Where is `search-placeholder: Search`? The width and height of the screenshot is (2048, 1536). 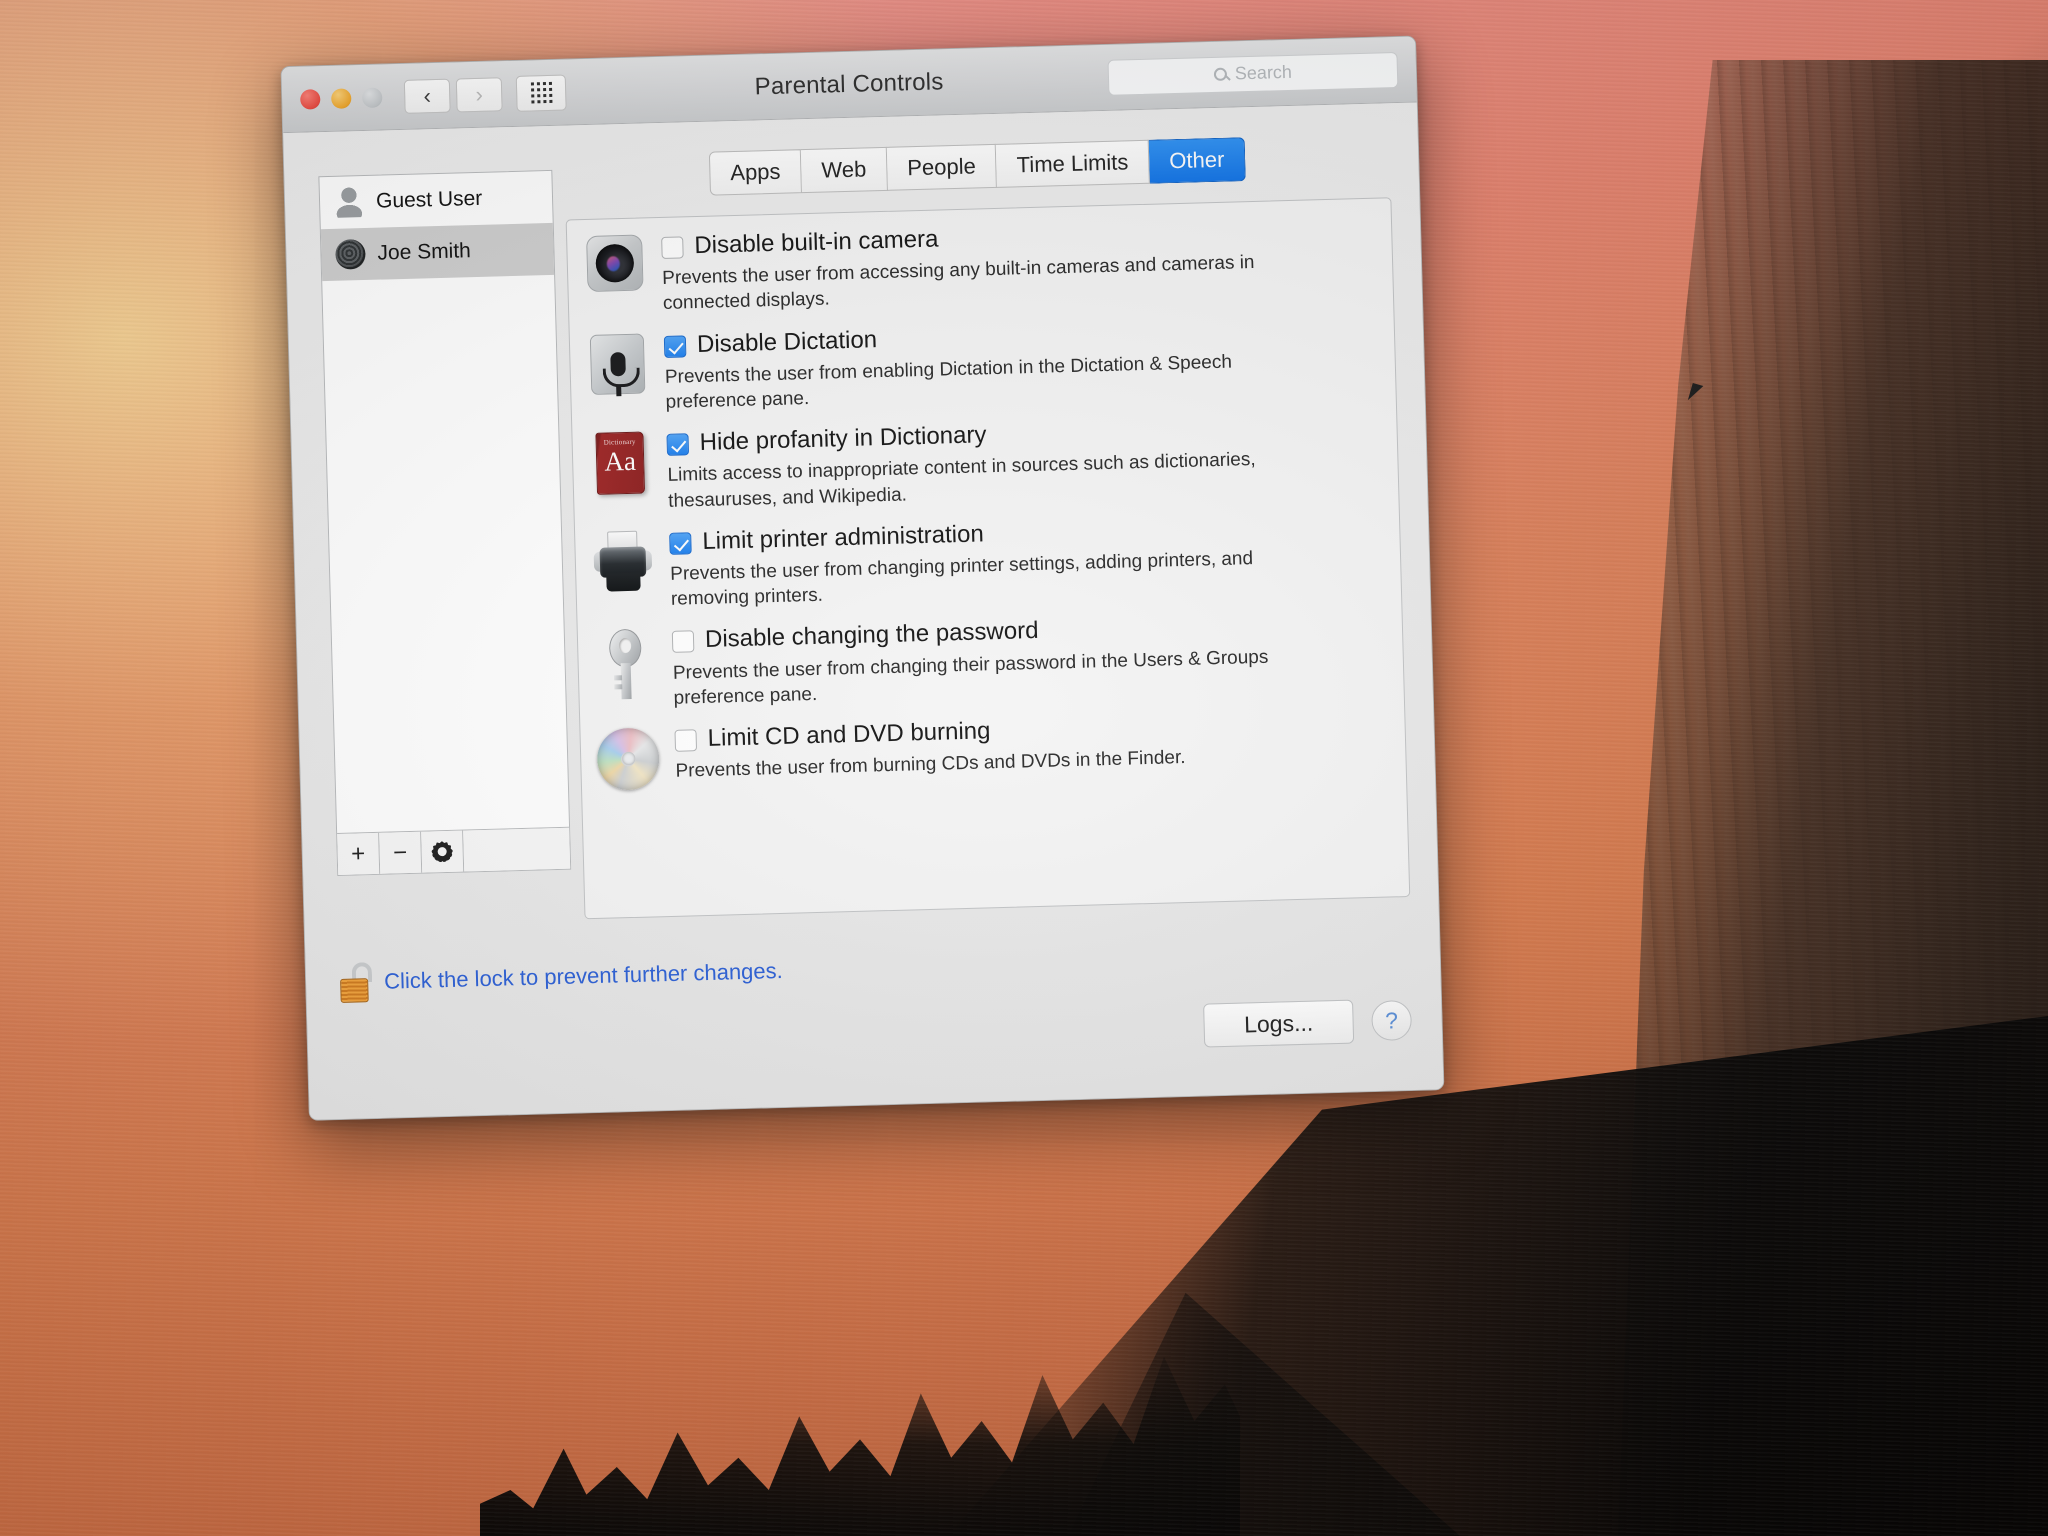
search-placeholder: Search is located at coordinates (1263, 72).